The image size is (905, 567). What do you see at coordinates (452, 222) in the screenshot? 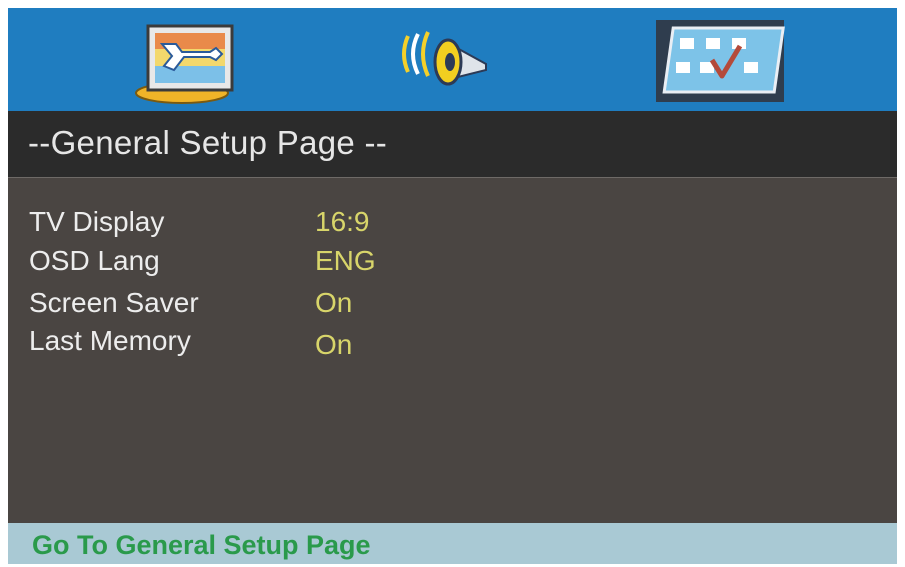
I see `setting-tv-display: TV Display 16:9` at bounding box center [452, 222].